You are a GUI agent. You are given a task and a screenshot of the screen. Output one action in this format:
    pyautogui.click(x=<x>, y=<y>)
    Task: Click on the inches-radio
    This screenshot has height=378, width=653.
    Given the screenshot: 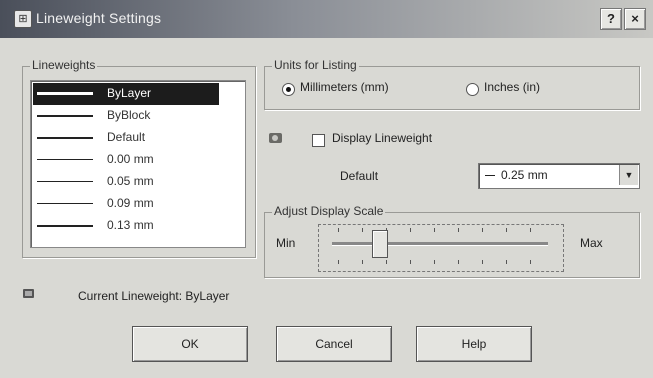 What is the action you would take?
    pyautogui.click(x=472, y=89)
    